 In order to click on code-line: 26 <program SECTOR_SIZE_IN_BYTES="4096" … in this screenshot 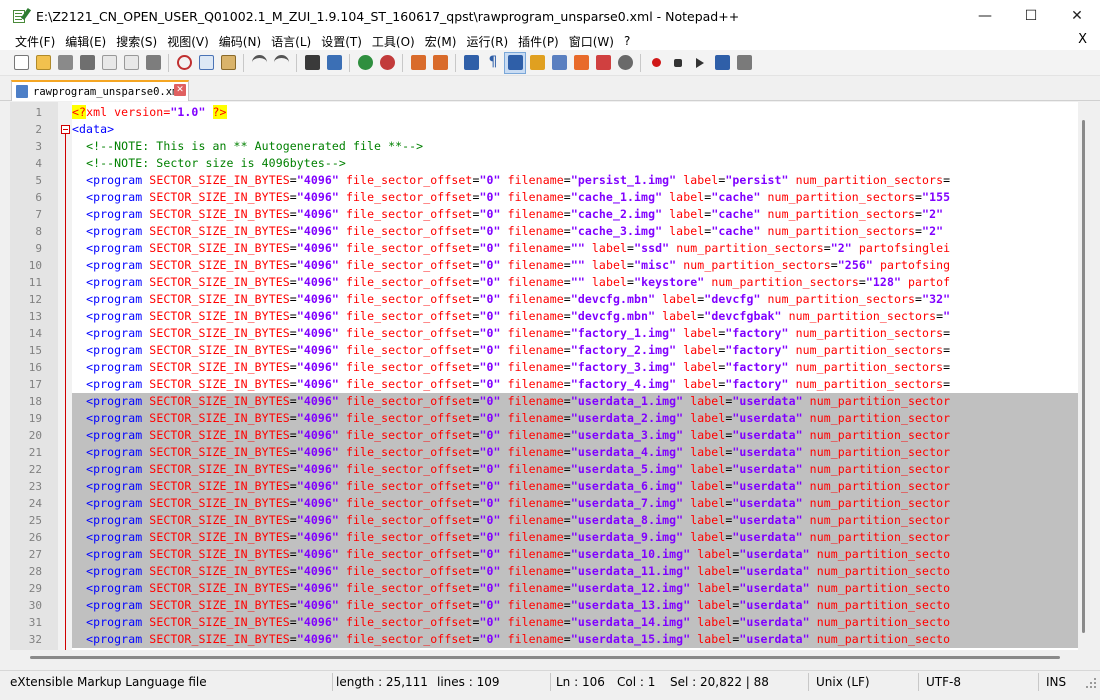, I will do `click(551, 537)`.